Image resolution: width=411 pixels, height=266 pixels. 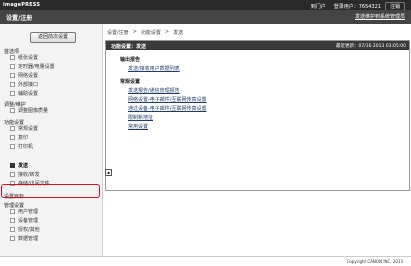 What do you see at coordinates (53, 67) in the screenshot?
I see `sidebar-item-timer: 定时器/电量设置` at bounding box center [53, 67].